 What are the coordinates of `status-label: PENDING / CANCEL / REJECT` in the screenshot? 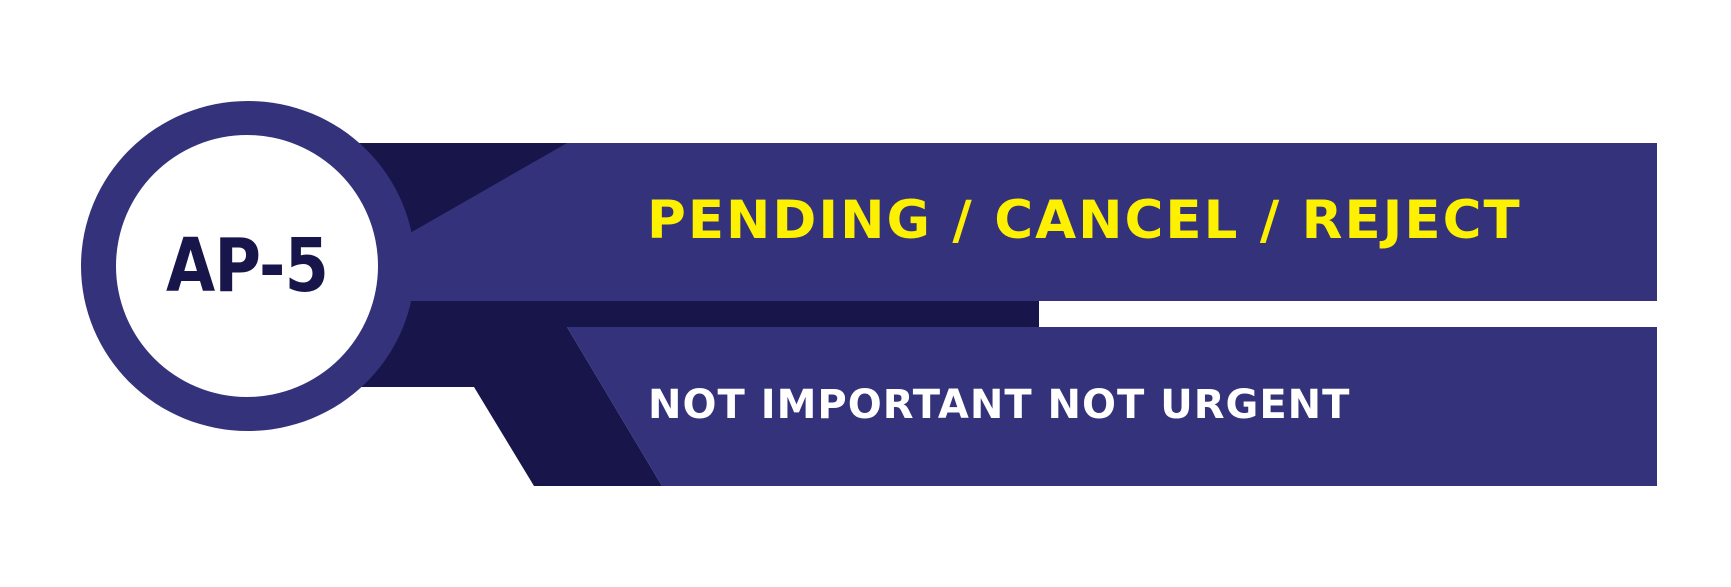 It's located at (1084, 220).